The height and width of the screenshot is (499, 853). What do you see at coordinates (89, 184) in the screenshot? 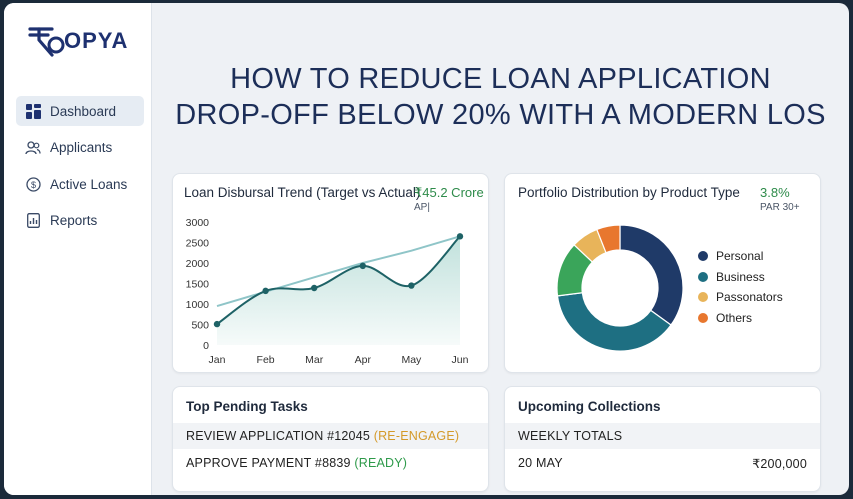
I see `sidebar-item-label: Active Loans` at bounding box center [89, 184].